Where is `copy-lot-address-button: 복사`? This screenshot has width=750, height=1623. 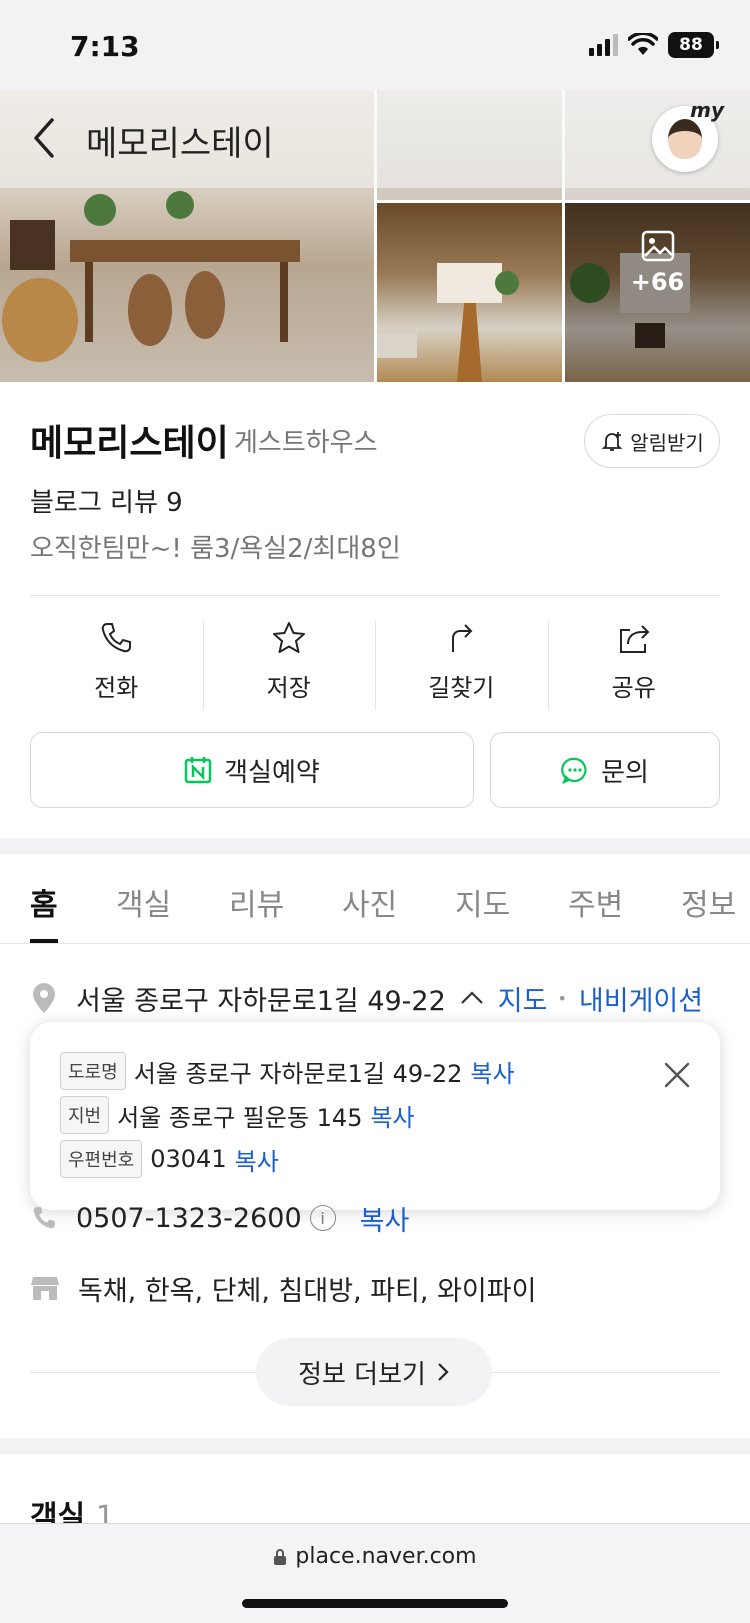 copy-lot-address-button: 복사 is located at coordinates (392, 1115).